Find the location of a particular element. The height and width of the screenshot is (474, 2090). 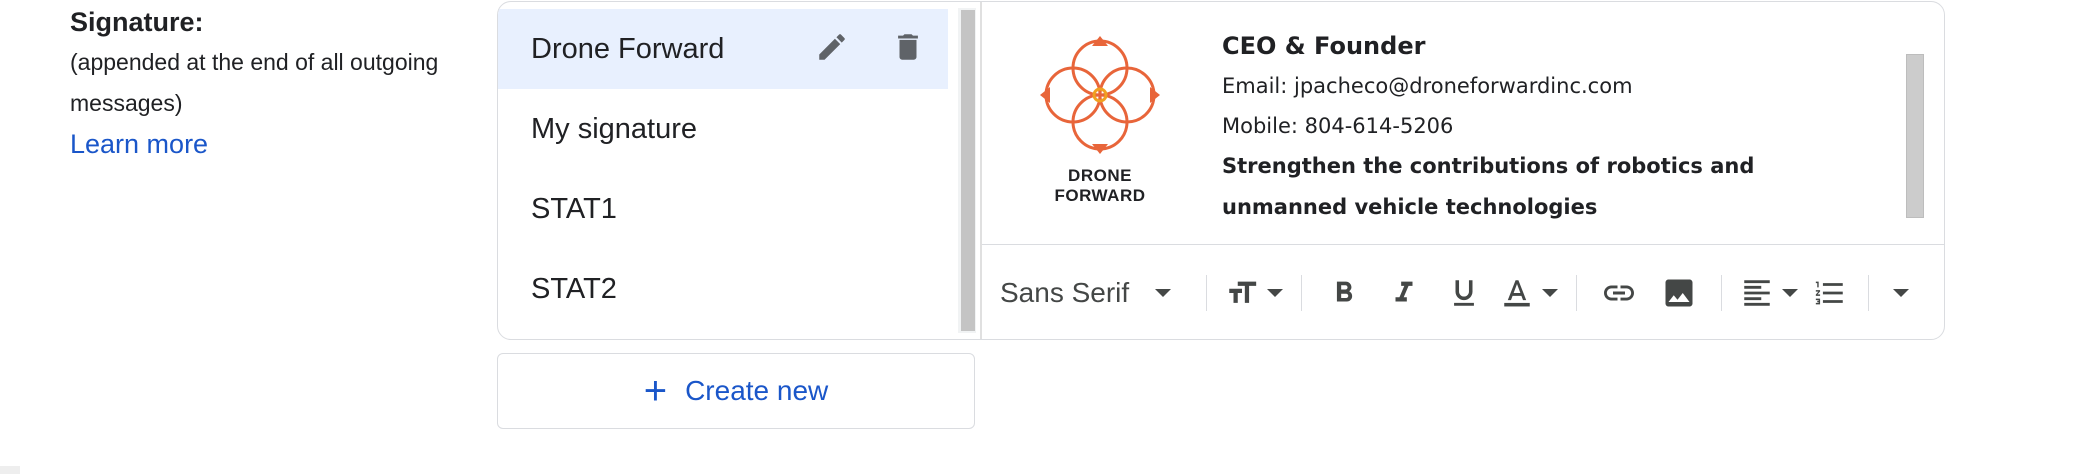

signature-item-stat1: STAT1 is located at coordinates (723, 209).